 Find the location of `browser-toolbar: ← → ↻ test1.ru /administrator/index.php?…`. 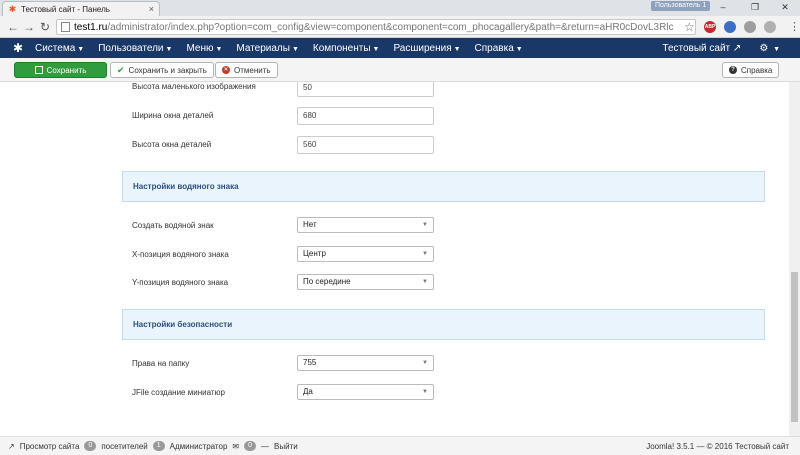

browser-toolbar: ← → ↻ test1.ru /administrator/index.php?… is located at coordinates (400, 27).